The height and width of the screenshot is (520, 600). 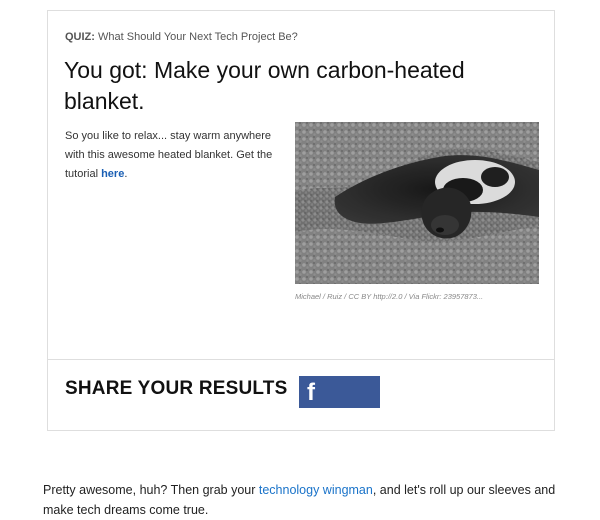 I want to click on share-heading: SHARE YOUR RESULTS, so click(x=176, y=388).